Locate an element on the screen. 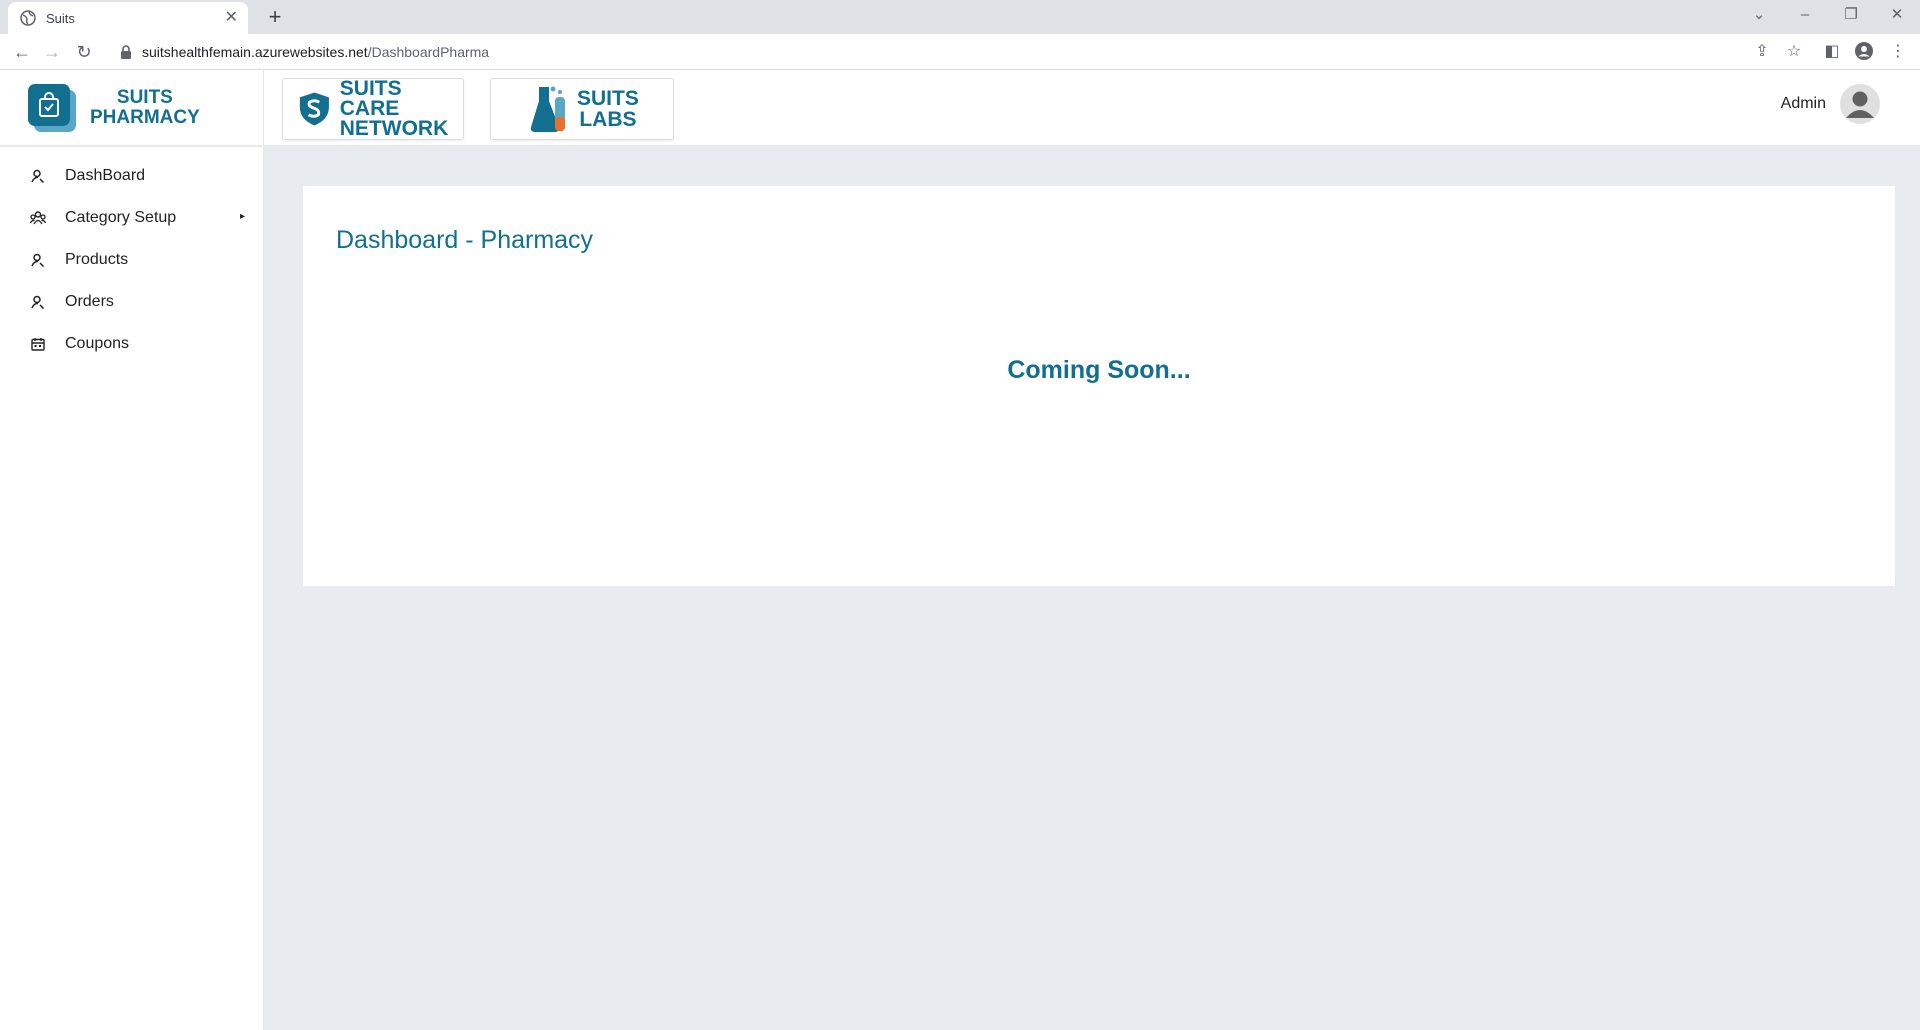 Image resolution: width=1920 pixels, height=1030 pixels. group-icon is located at coordinates (38, 218).